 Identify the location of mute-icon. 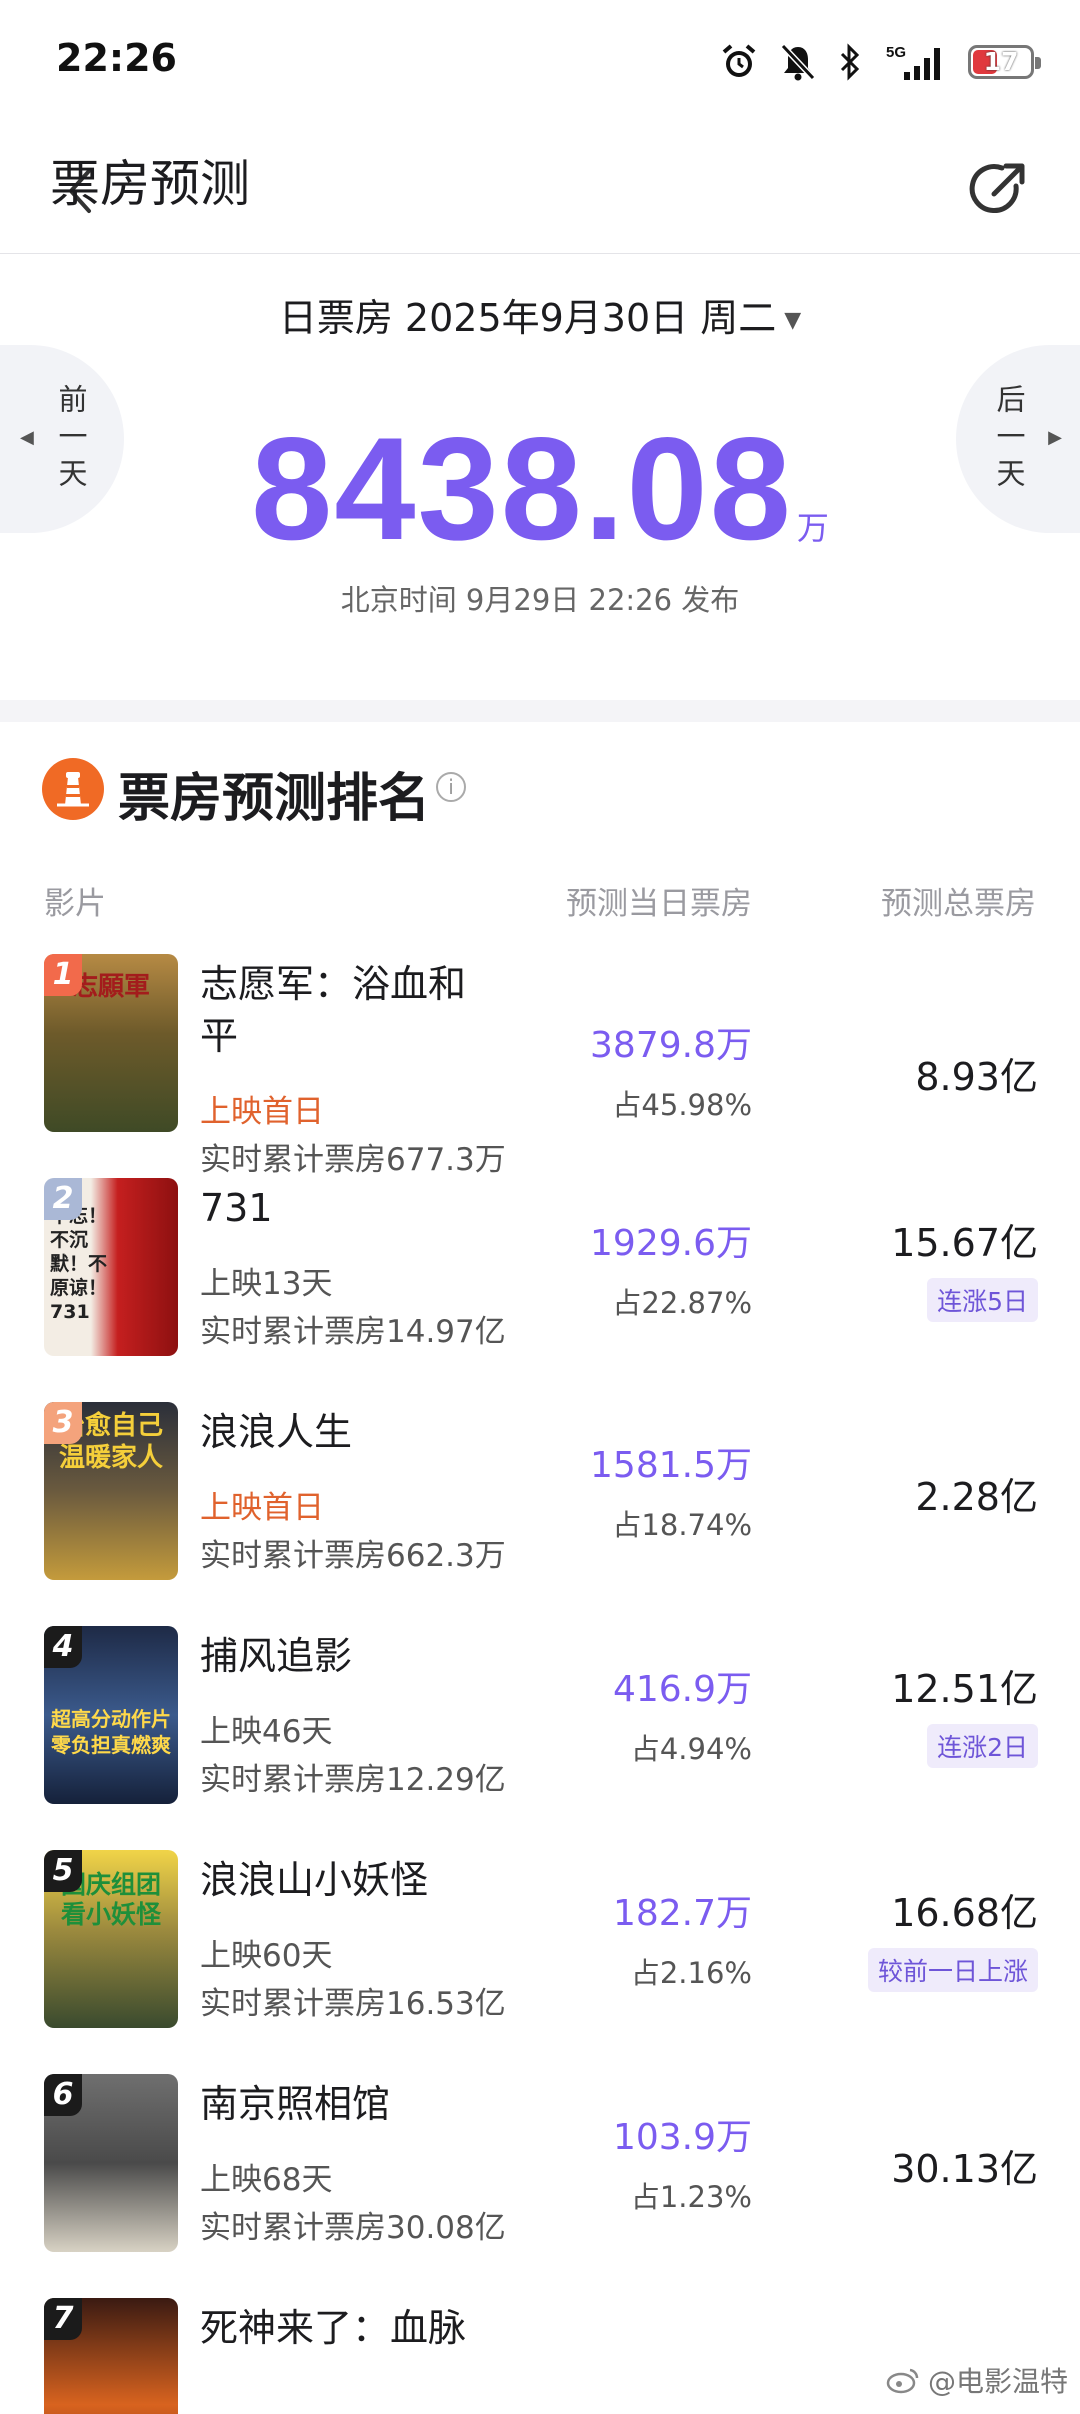
(798, 62).